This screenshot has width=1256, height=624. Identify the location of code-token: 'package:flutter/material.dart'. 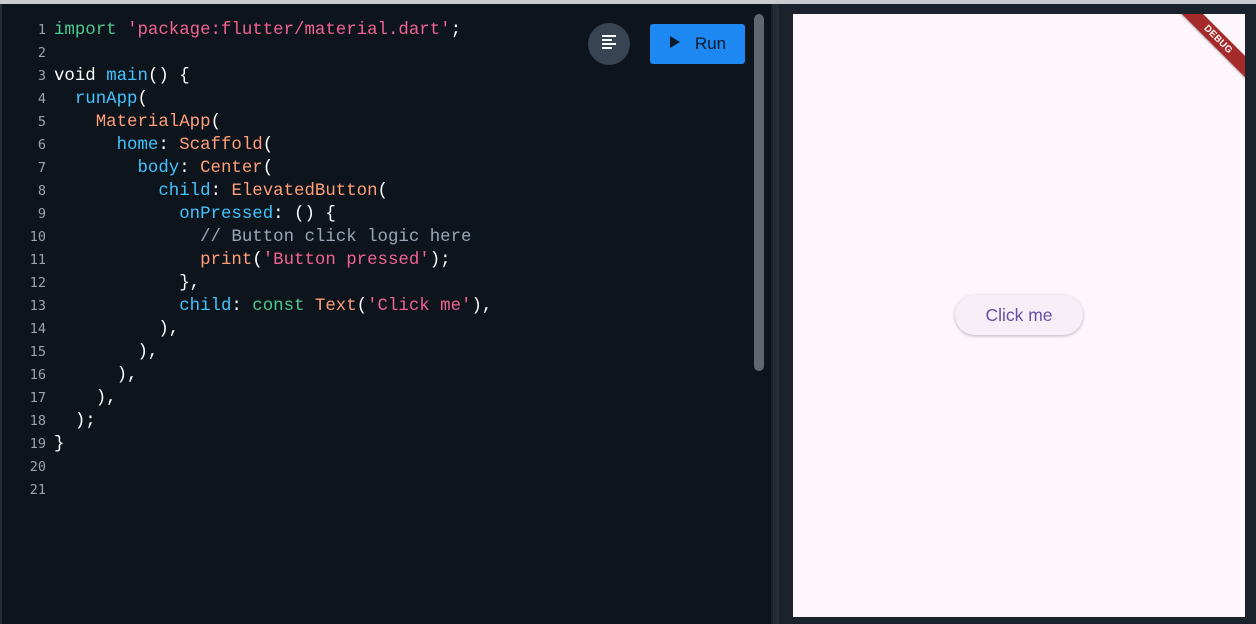
(289, 30).